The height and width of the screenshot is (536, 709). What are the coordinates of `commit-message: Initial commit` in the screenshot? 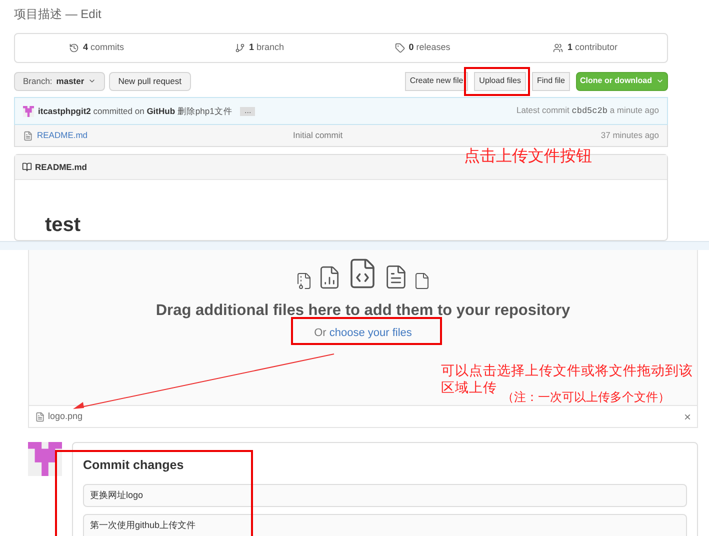 It's located at (318, 135).